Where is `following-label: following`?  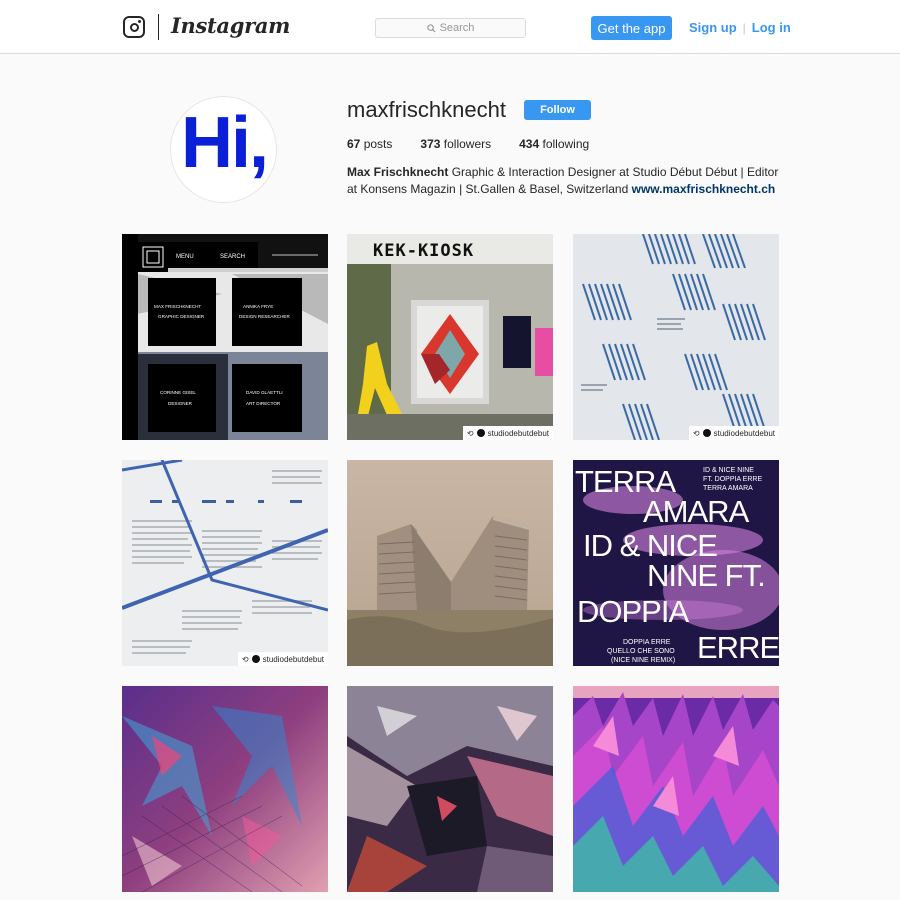
following-label: following is located at coordinates (566, 144).